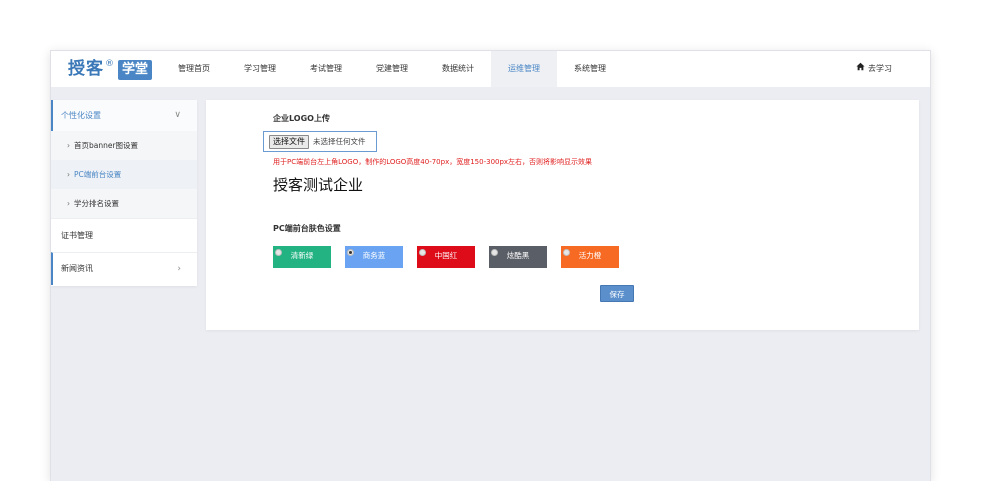 This screenshot has width=981, height=481. Describe the element at coordinates (301, 118) in the screenshot. I see `logo-section-title: 企业LOGO上传` at that location.